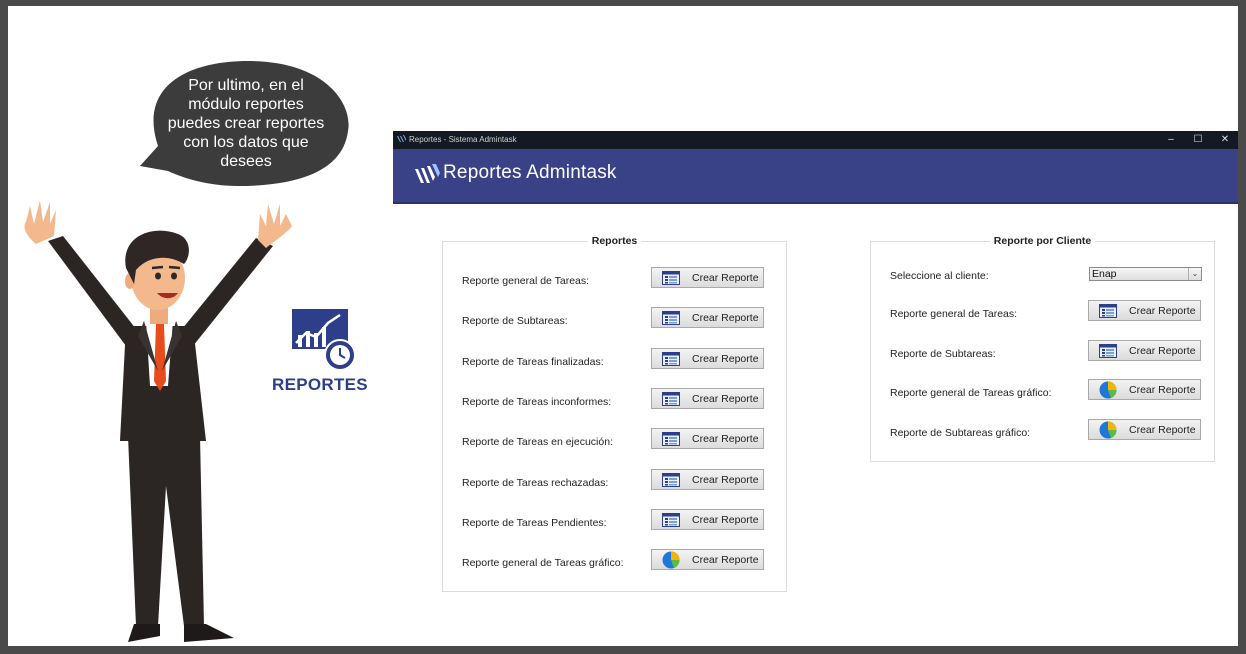 The width and height of the screenshot is (1246, 654). Describe the element at coordinates (537, 442) in the screenshot. I see `report-label: Reporte de Tareas en ejecución:` at that location.